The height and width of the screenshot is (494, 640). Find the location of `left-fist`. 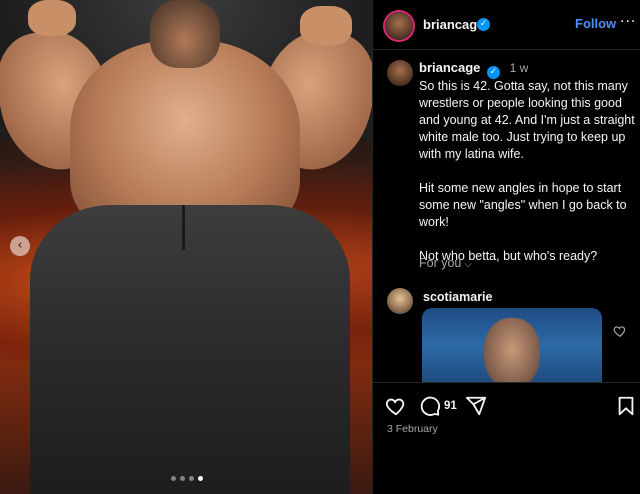

left-fist is located at coordinates (52, 18).